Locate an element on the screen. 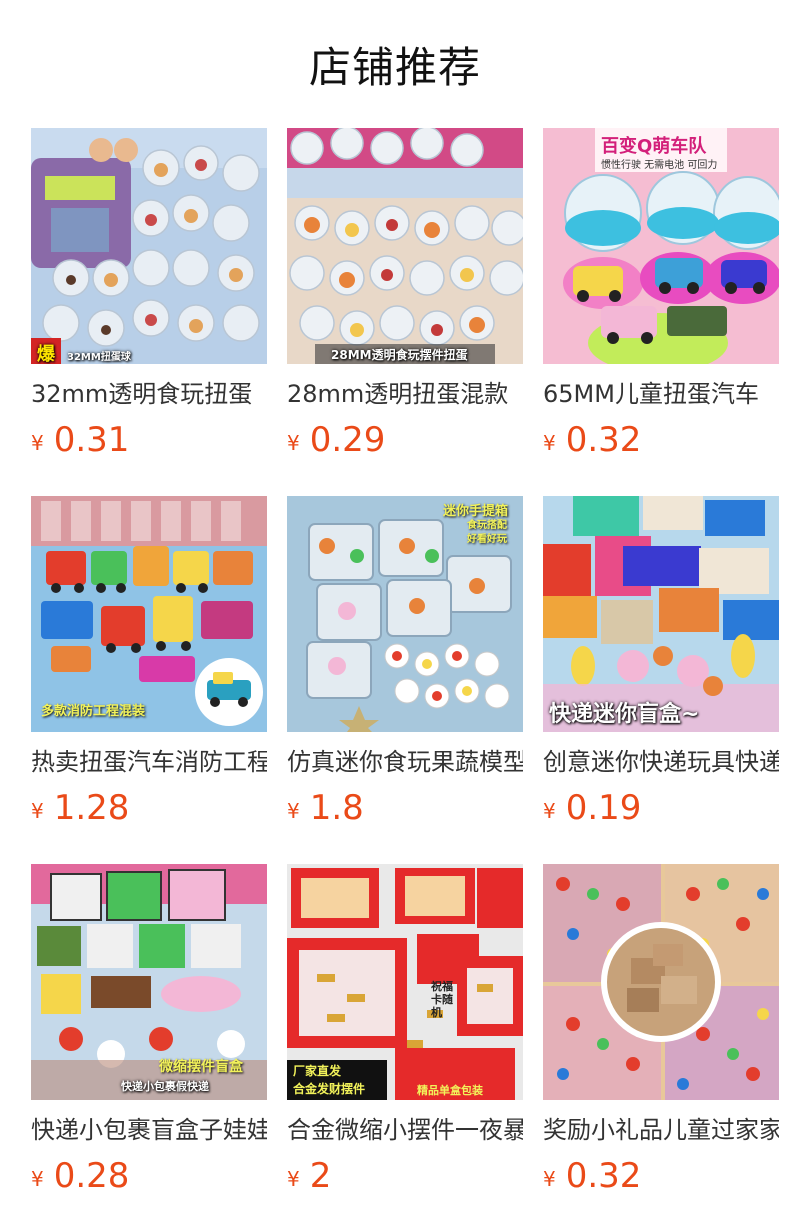 This screenshot has width=790, height=1232. product-image is located at coordinates (661, 982).